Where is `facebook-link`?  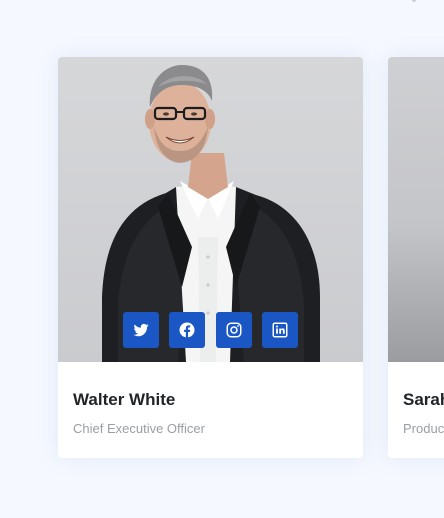
facebook-link is located at coordinates (187, 330).